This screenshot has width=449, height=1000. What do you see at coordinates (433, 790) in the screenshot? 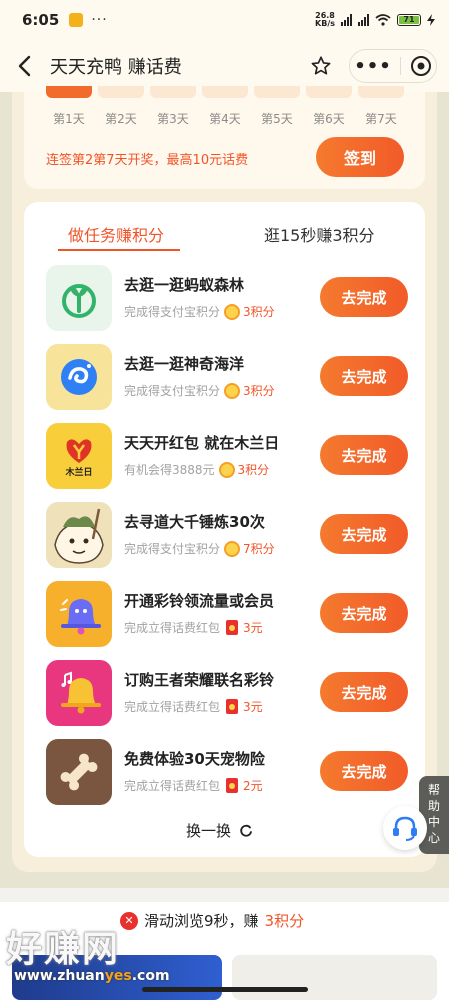
I see `help-char: 帮` at bounding box center [433, 790].